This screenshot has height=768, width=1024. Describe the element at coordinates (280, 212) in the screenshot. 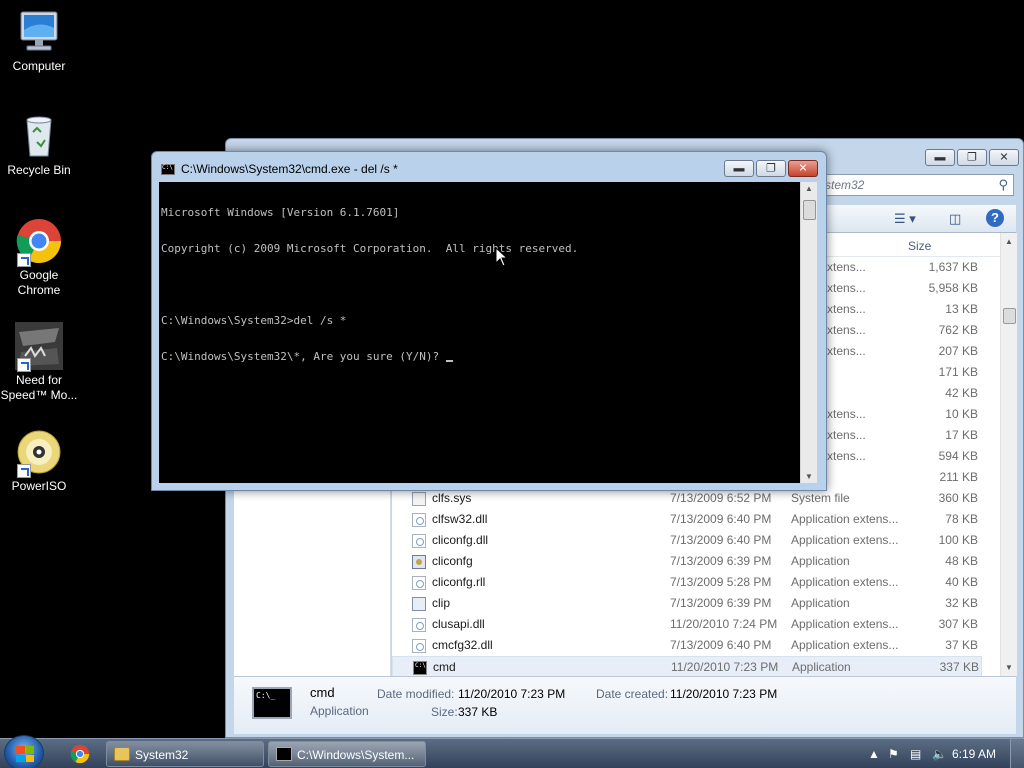

I see `console-line: Microsoft Windows [Version 6.1.7601]` at that location.